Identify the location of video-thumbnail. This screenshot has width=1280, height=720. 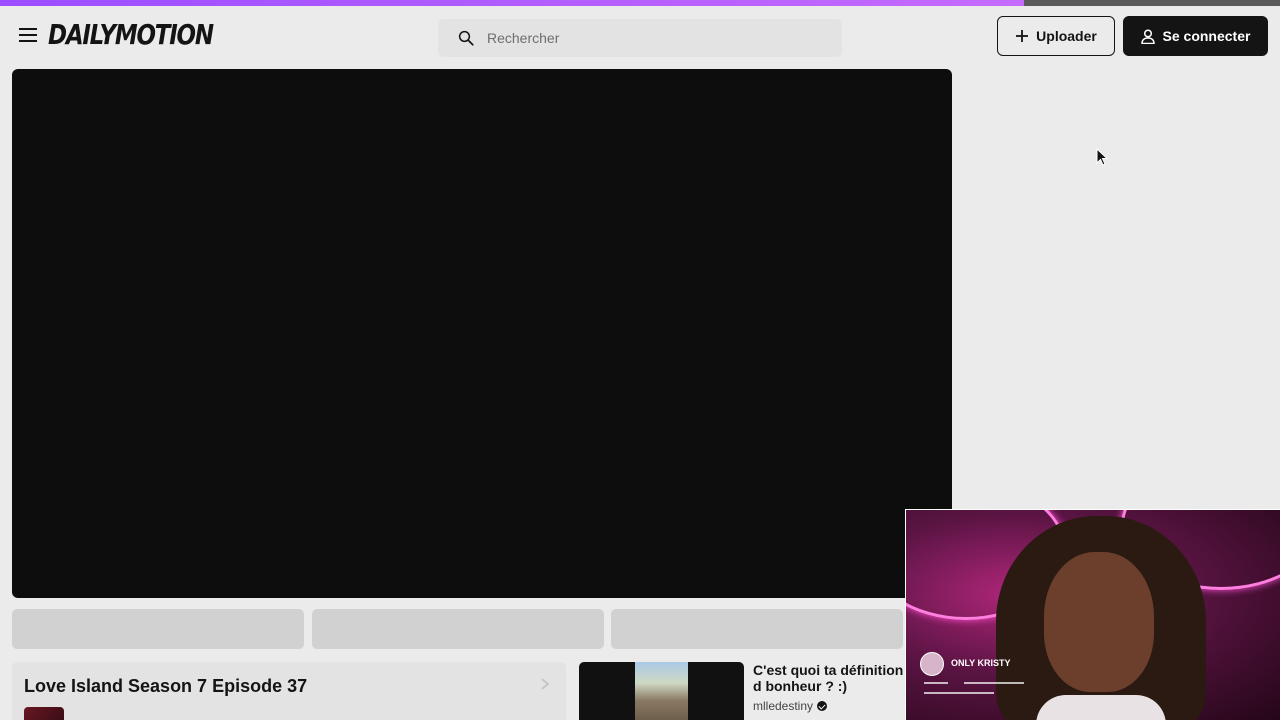
(661, 691).